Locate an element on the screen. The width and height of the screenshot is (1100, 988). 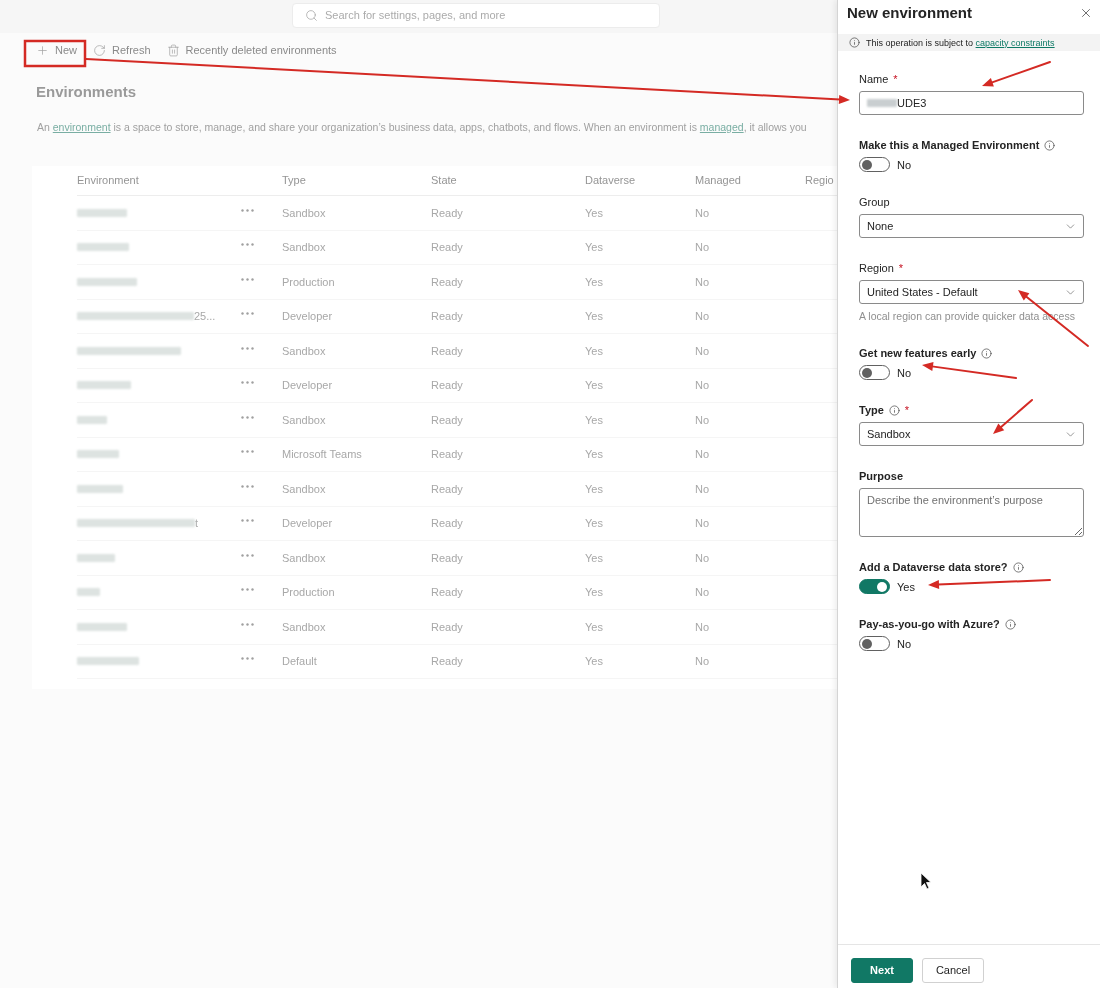
link: capacity constraints is located at coordinates (1015, 42).